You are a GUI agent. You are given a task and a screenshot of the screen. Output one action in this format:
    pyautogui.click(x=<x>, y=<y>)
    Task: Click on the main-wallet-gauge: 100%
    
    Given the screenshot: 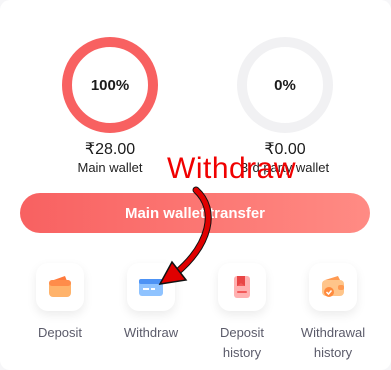 What is the action you would take?
    pyautogui.click(x=110, y=85)
    